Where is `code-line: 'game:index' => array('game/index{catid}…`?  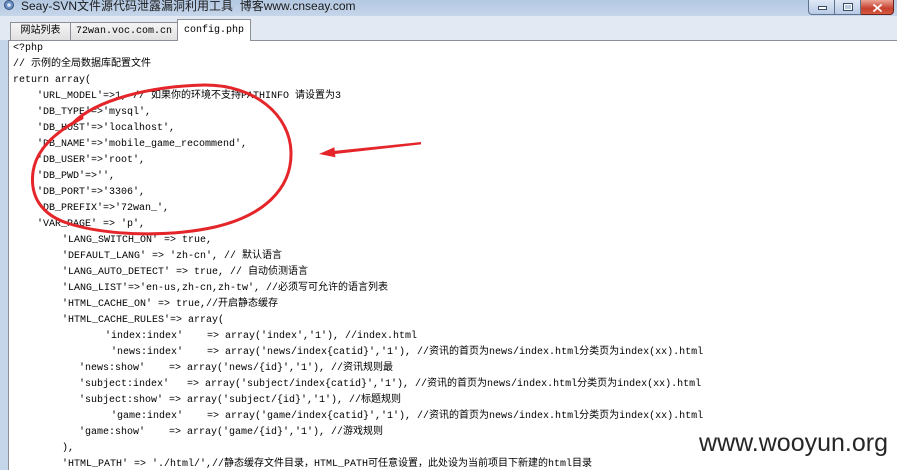
code-line: 'game:index' => array('game/index{catid}… is located at coordinates (407, 416).